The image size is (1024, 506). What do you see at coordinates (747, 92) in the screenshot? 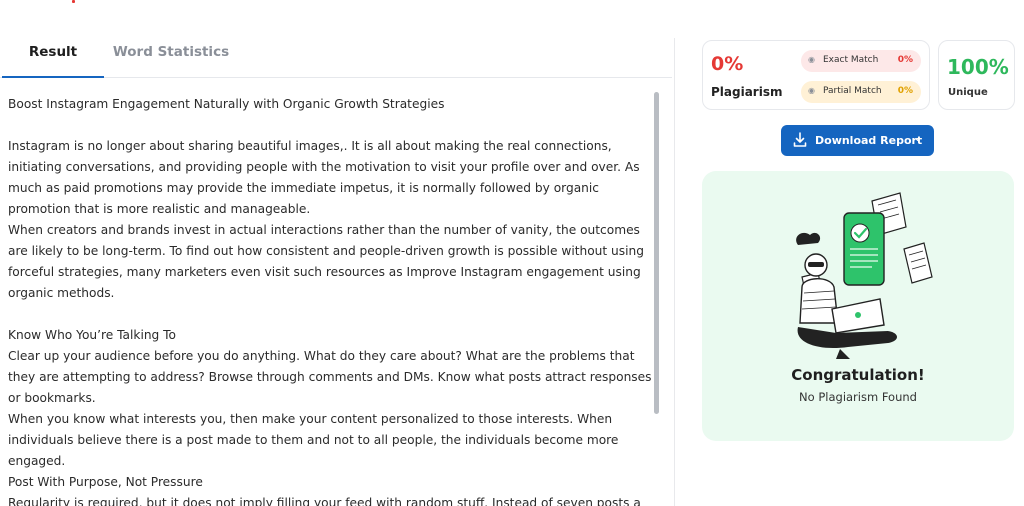
I see `plagiarism-label: Plagiarism` at bounding box center [747, 92].